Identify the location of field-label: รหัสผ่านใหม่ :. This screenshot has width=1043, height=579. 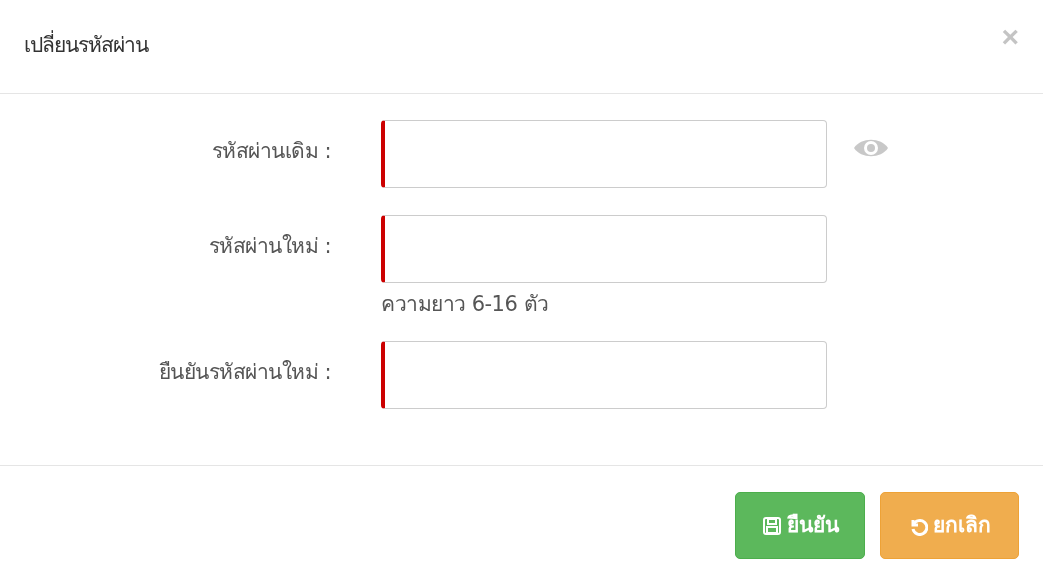
(269, 246).